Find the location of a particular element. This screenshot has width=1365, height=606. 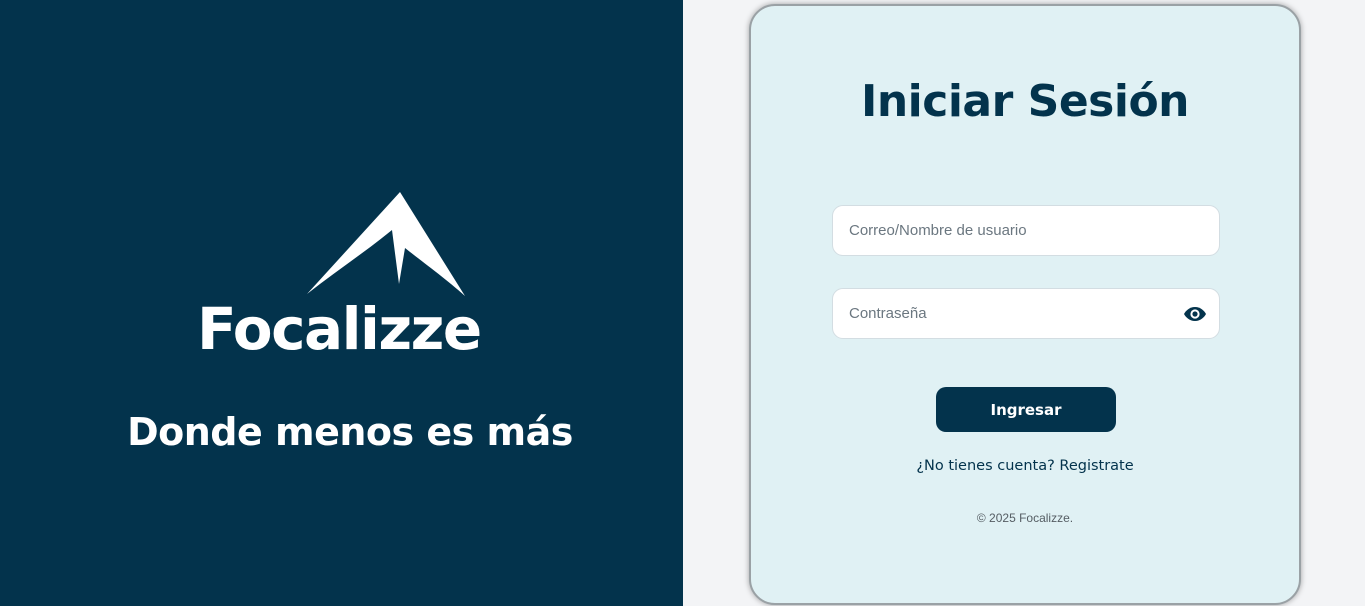

register-link: ¿No tienes cuenta? Registrate is located at coordinates (1025, 466).